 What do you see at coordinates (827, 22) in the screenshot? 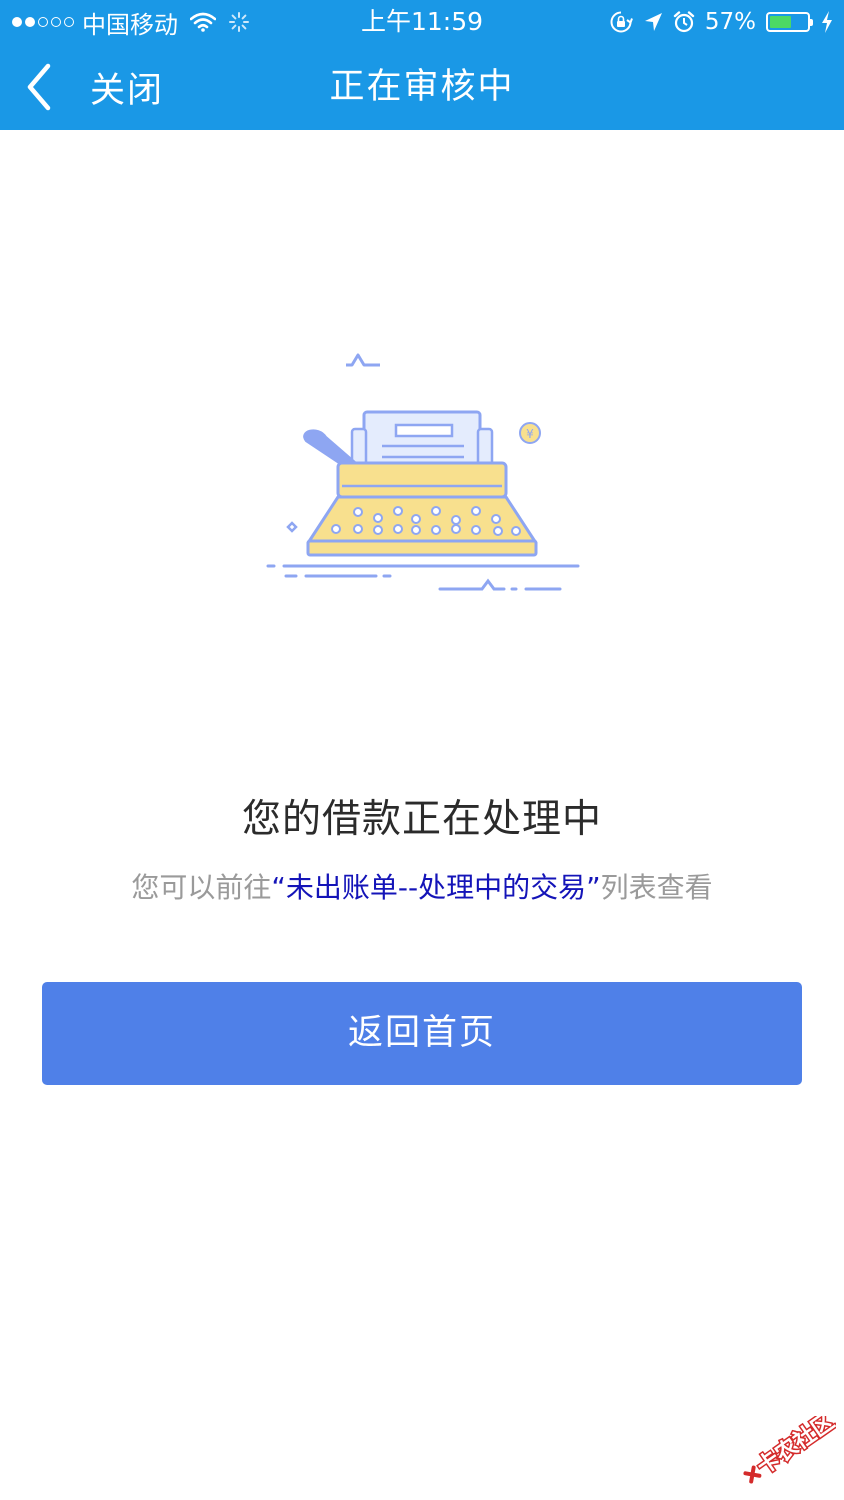
I see `charging-bolt-icon` at bounding box center [827, 22].